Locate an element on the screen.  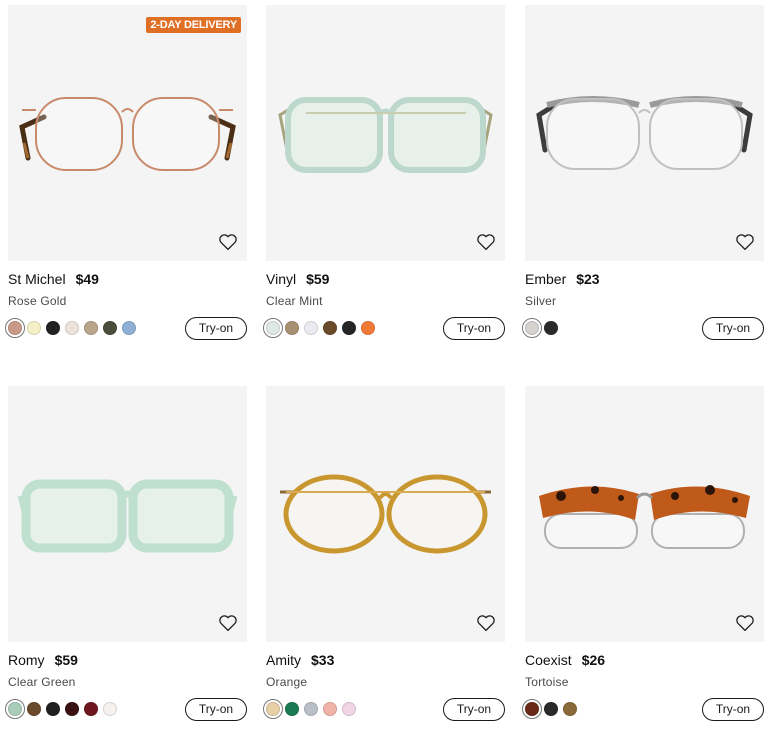
product-card: Romy $59 Clear Green Try-on is located at coordinates (126, 553).